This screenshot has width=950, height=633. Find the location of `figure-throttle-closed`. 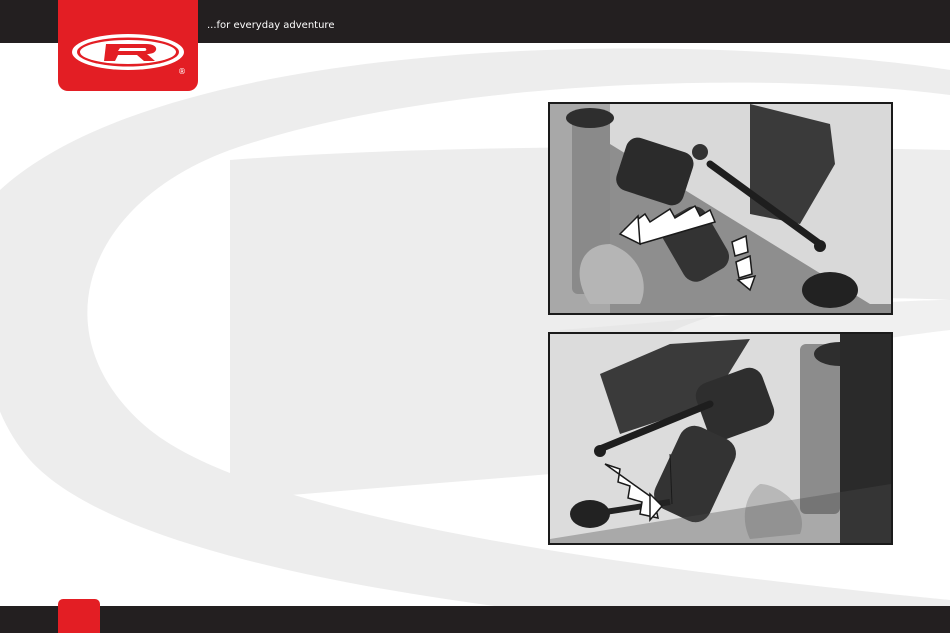

figure-throttle-closed is located at coordinates (720, 438).